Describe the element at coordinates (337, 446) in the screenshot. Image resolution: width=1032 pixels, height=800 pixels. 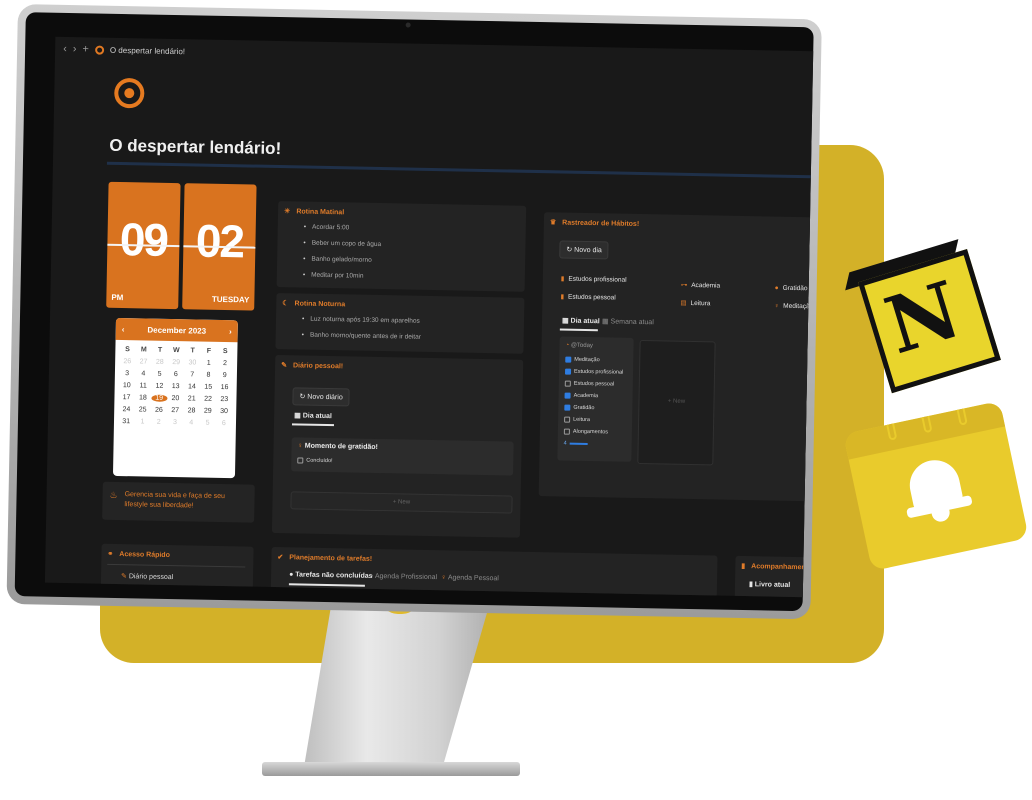
I see `gratitude-card-title: ♀ Momento de gratidão!` at that location.